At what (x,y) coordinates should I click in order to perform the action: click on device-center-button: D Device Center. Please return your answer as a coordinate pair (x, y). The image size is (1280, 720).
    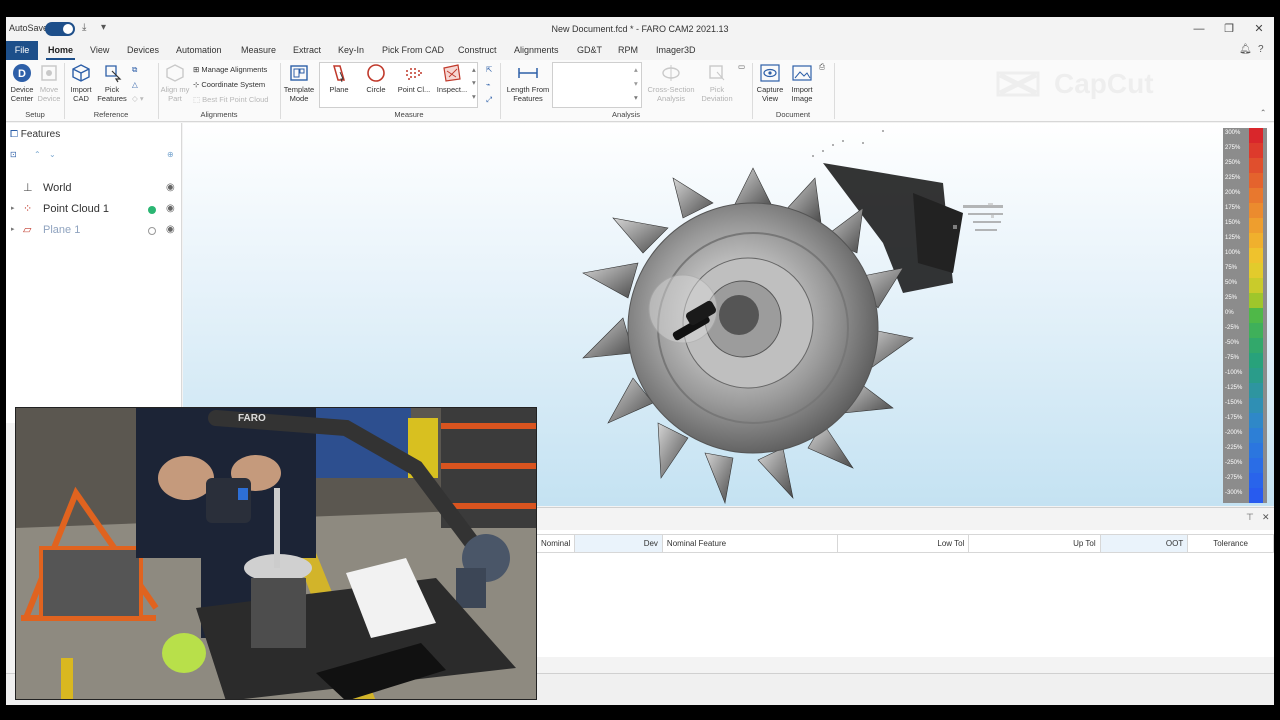
    Looking at the image, I should click on (22, 83).